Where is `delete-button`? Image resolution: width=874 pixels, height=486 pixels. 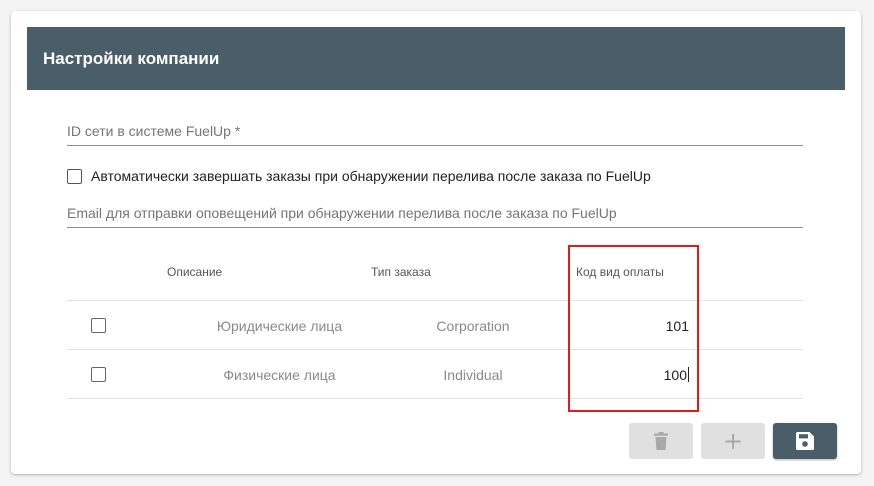 delete-button is located at coordinates (661, 441).